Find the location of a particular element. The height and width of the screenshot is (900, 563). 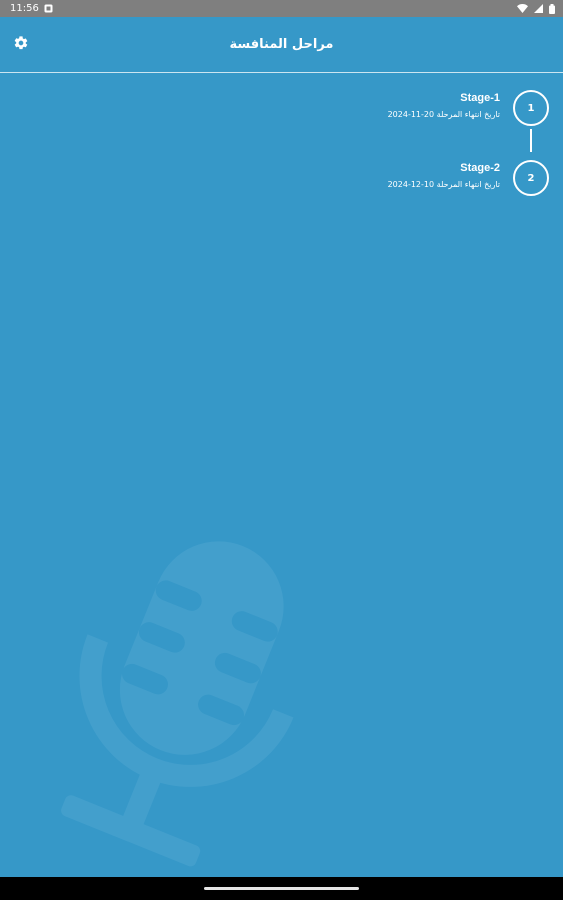

stage-name: Stage-1 is located at coordinates (480, 98).